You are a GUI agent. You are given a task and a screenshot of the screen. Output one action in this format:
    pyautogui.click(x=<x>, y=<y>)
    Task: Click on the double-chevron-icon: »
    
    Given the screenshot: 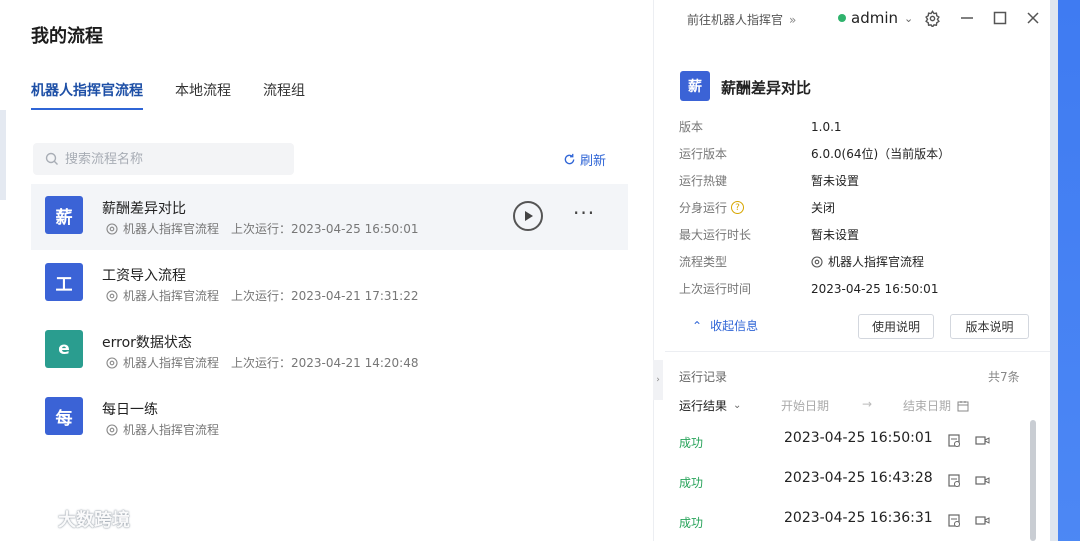 What is the action you would take?
    pyautogui.click(x=793, y=20)
    